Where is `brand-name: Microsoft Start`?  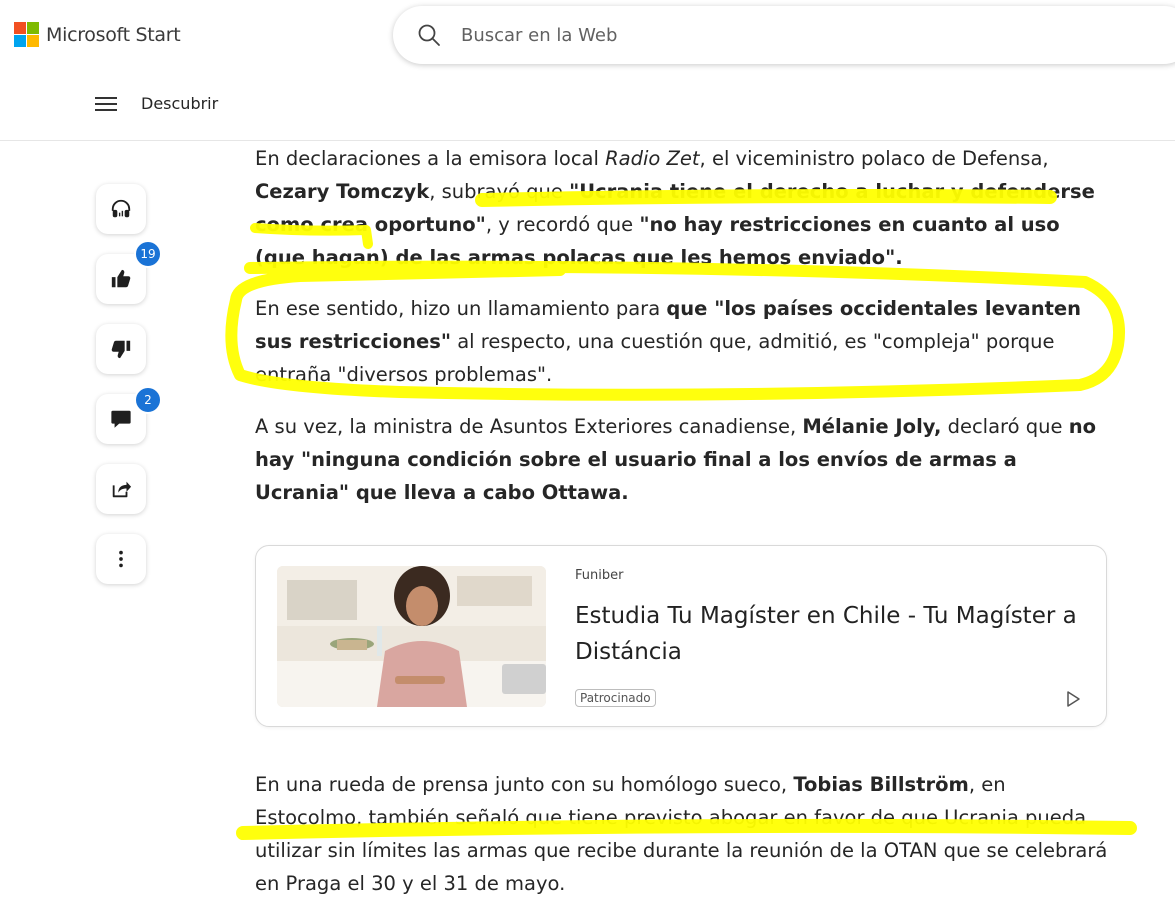 brand-name: Microsoft Start is located at coordinates (113, 34).